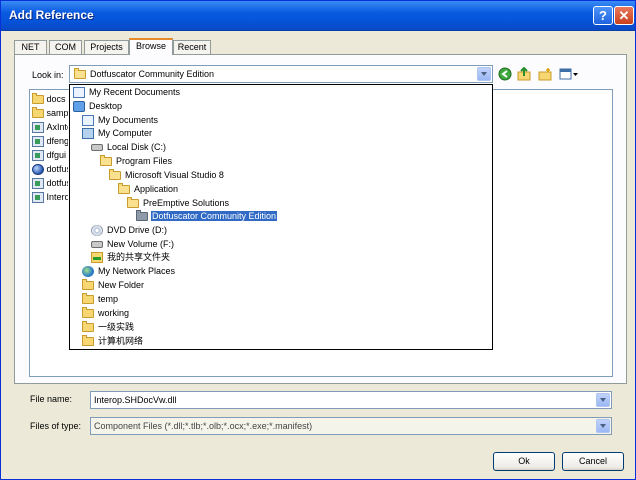  I want to click on dropdown-item-my-documents: My Documents, so click(120, 120).